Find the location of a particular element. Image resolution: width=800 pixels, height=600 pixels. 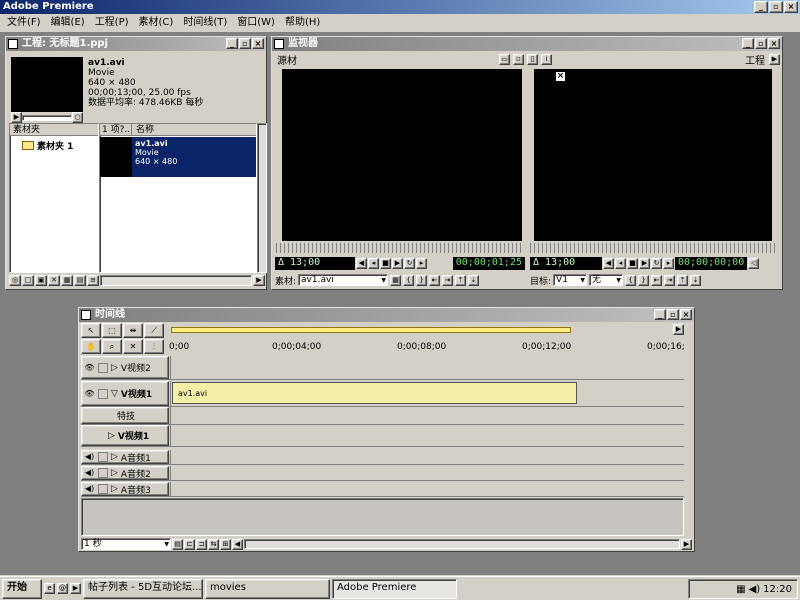

outlook-icon: @ is located at coordinates (62, 588).